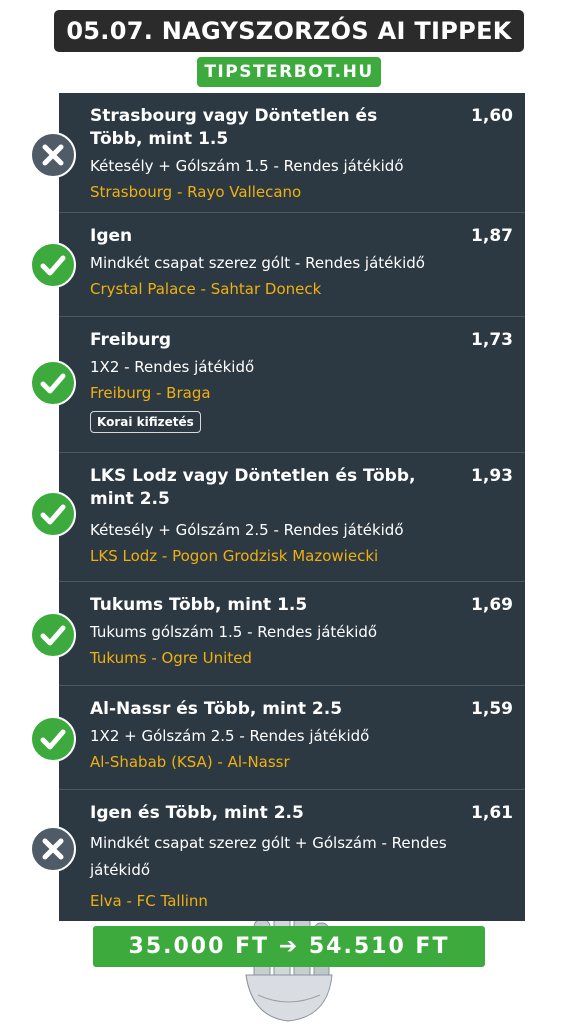 This screenshot has width=576, height=1024. Describe the element at coordinates (199, 605) in the screenshot. I see `tip-selection: Tukums Több, mint 1.5` at that location.